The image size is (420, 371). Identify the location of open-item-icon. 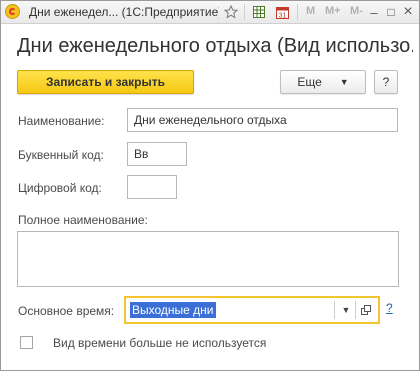
(366, 310).